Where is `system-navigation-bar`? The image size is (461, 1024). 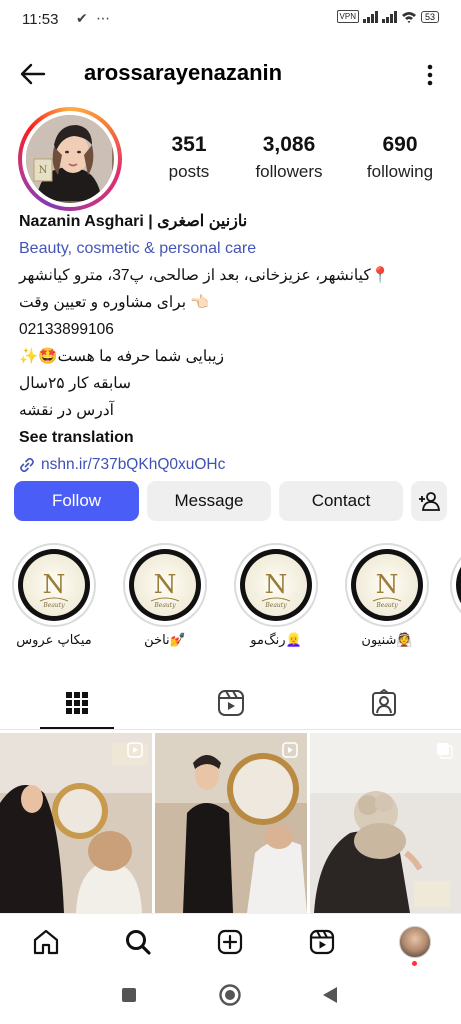
system-navigation-bar is located at coordinates (230, 997).